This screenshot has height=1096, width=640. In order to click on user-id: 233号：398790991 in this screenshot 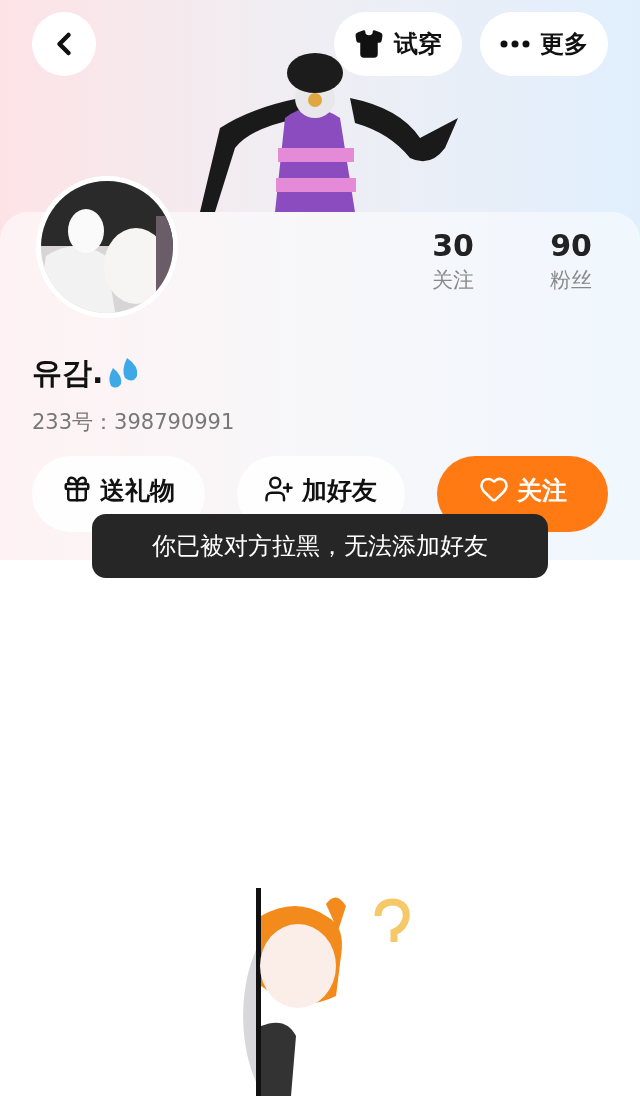, I will do `click(134, 422)`.